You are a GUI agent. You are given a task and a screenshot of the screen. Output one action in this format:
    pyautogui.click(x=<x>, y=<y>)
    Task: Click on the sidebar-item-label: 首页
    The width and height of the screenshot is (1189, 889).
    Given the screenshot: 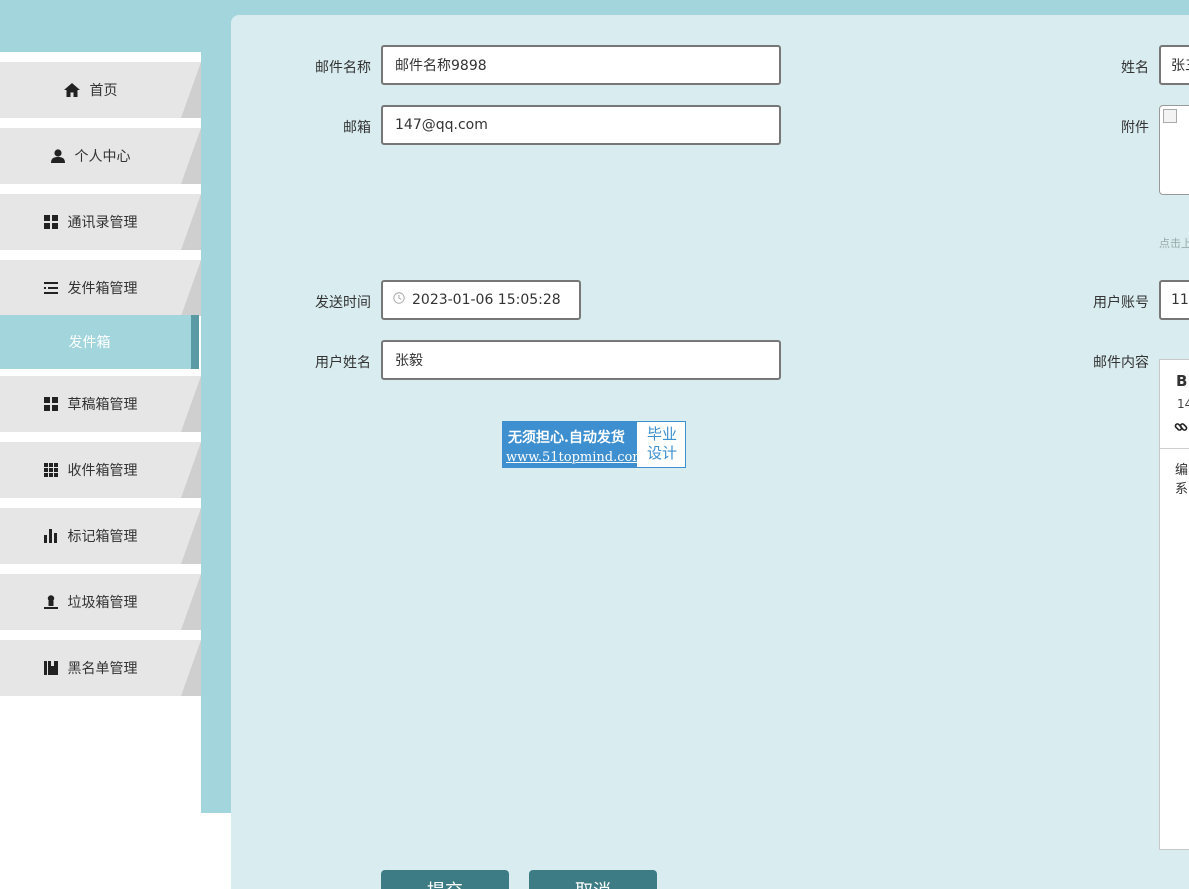 What is the action you would take?
    pyautogui.click(x=103, y=91)
    